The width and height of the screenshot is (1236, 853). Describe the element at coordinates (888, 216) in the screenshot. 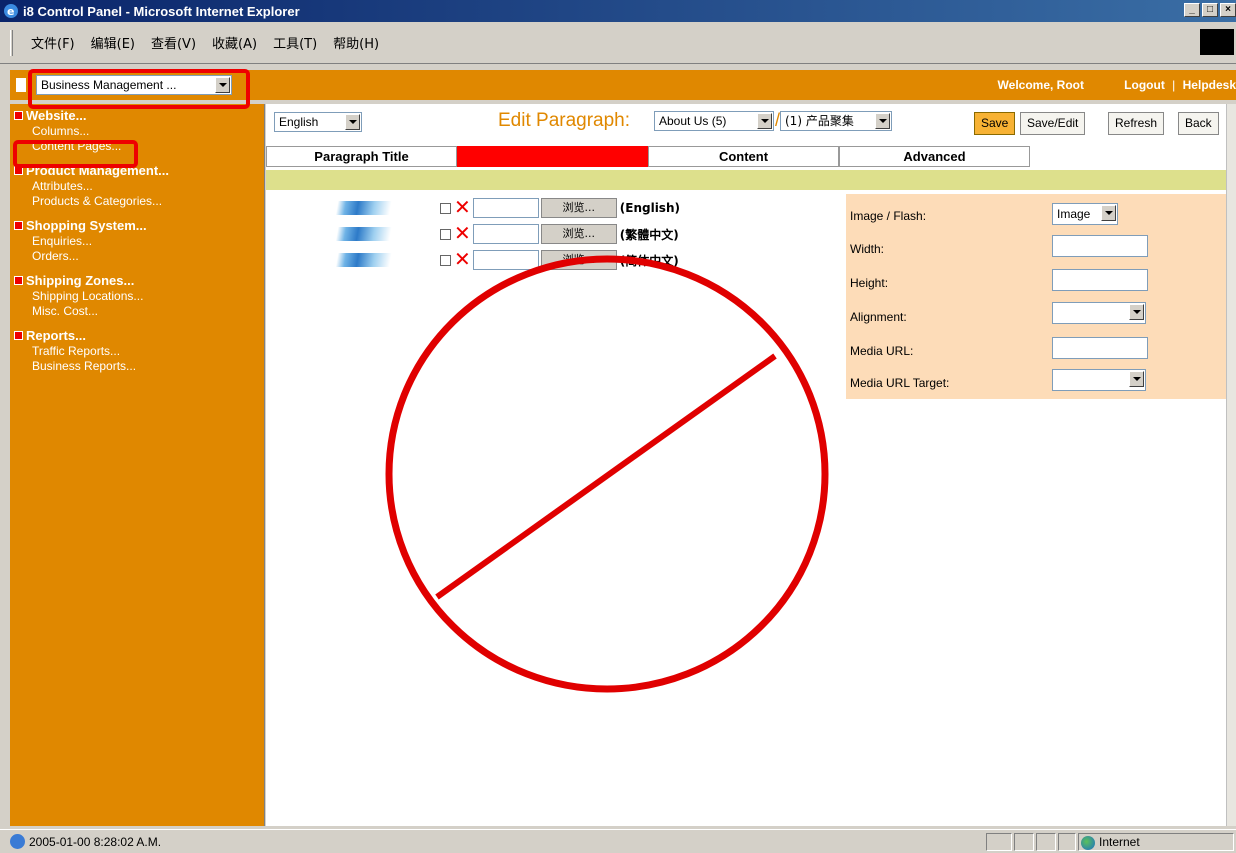

I see `image-flash-label: Image / Flash:` at that location.